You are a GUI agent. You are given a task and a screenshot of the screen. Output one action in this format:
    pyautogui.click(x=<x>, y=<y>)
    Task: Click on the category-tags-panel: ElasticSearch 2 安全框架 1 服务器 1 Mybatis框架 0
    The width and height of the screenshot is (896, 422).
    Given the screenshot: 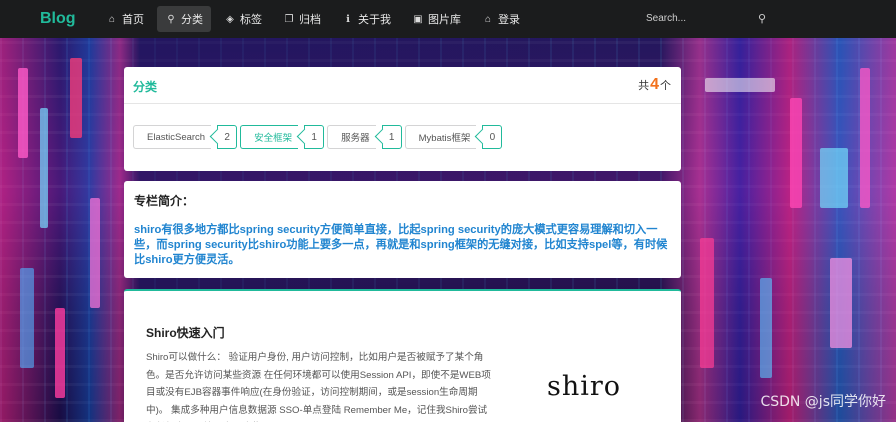 What is the action you would take?
    pyautogui.click(x=402, y=137)
    